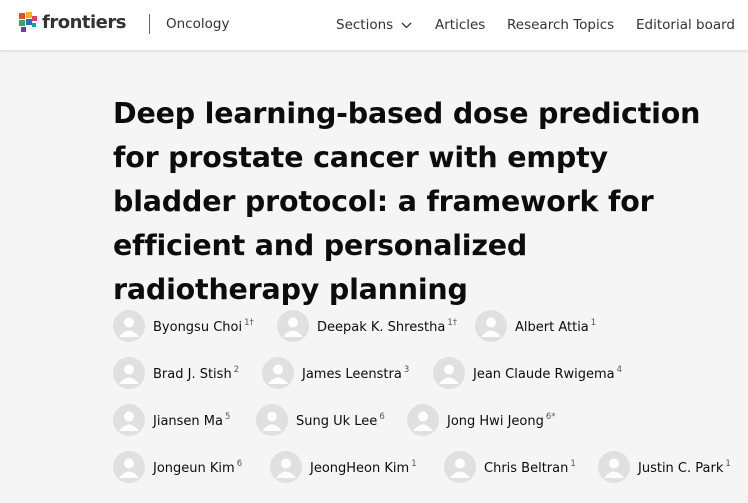 Image resolution: width=748 pixels, height=503 pixels. I want to click on author-item: Jongeun Kim 6, so click(177, 467).